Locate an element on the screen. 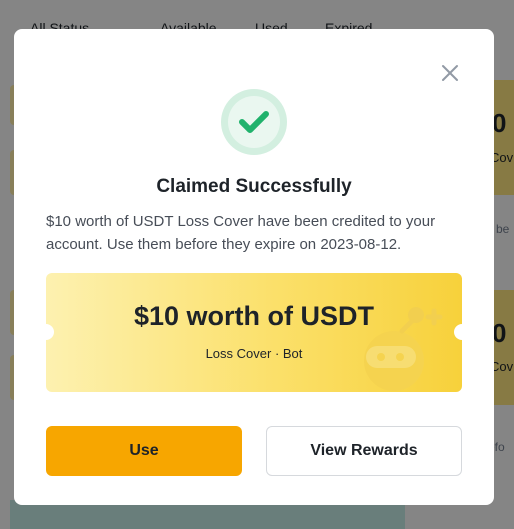 This screenshot has width=514, height=529. view-rewards-button: View Rewards is located at coordinates (364, 451).